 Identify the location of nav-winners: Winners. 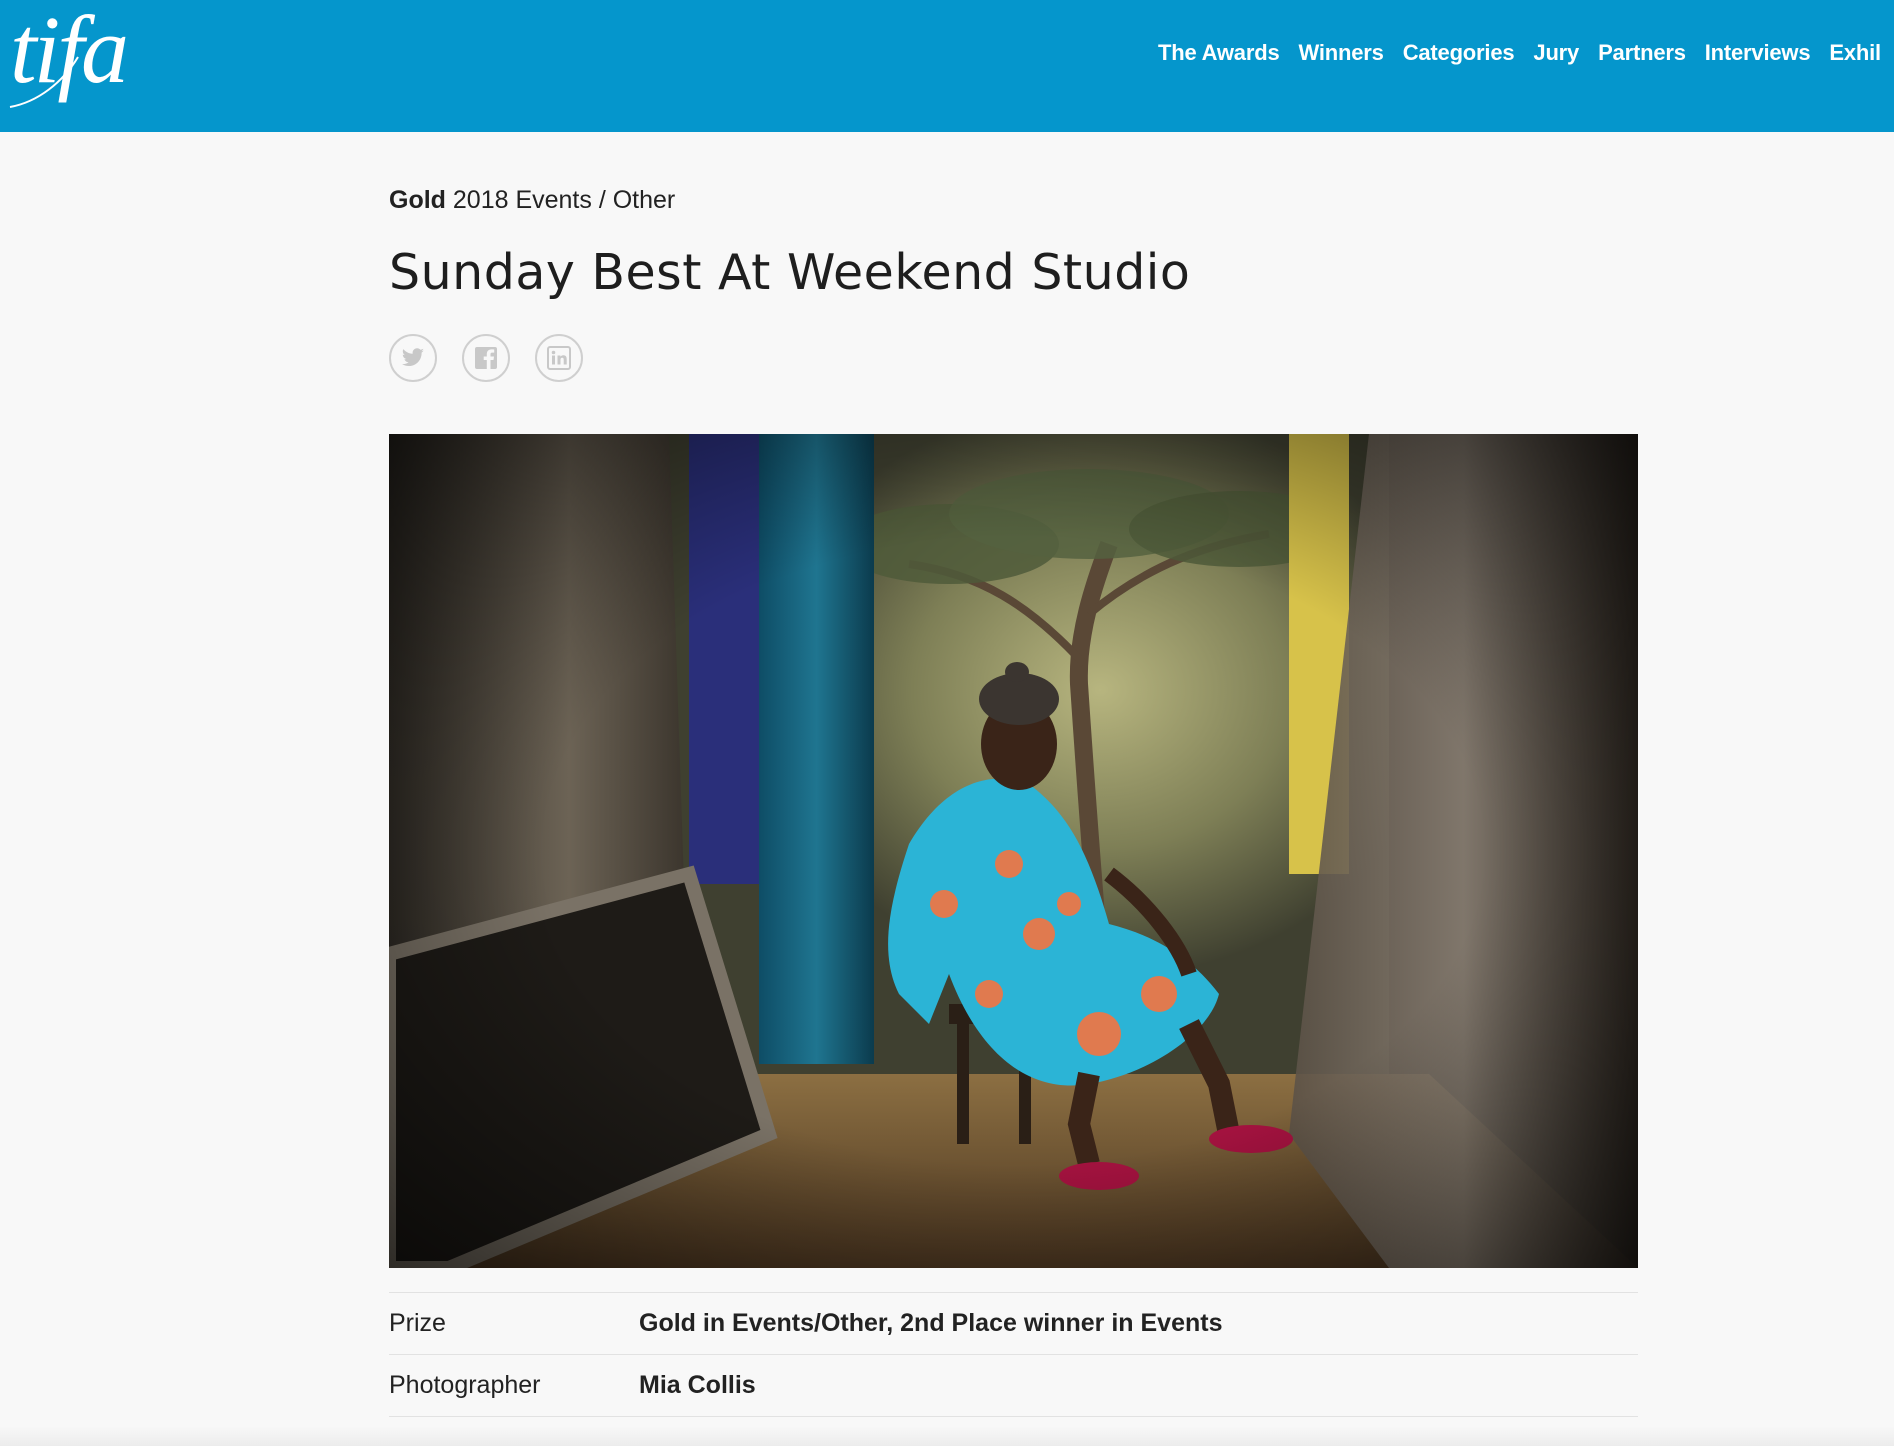
(1340, 53).